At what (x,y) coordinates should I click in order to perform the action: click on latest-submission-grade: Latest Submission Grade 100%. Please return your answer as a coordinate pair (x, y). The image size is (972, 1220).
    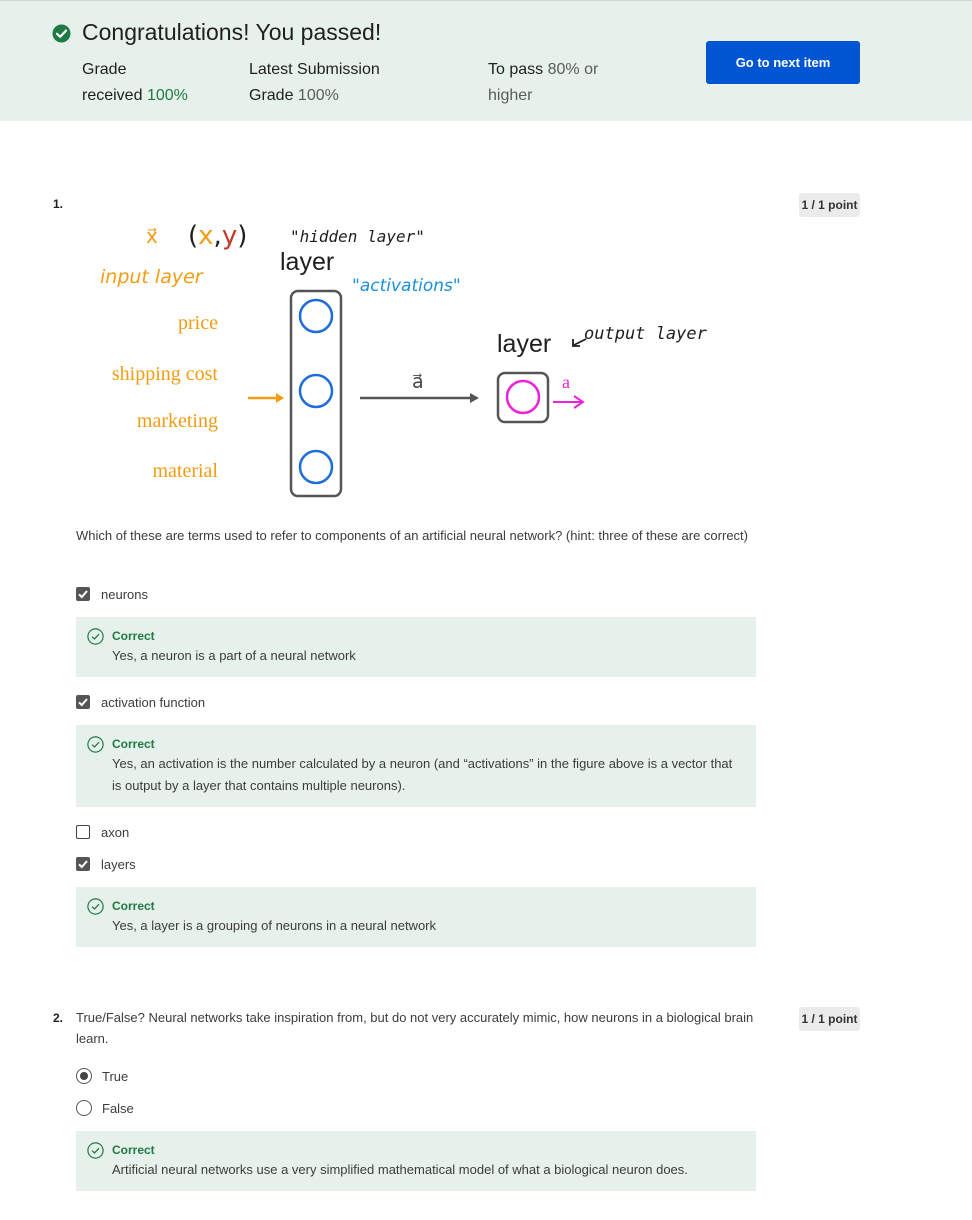
    Looking at the image, I should click on (314, 83).